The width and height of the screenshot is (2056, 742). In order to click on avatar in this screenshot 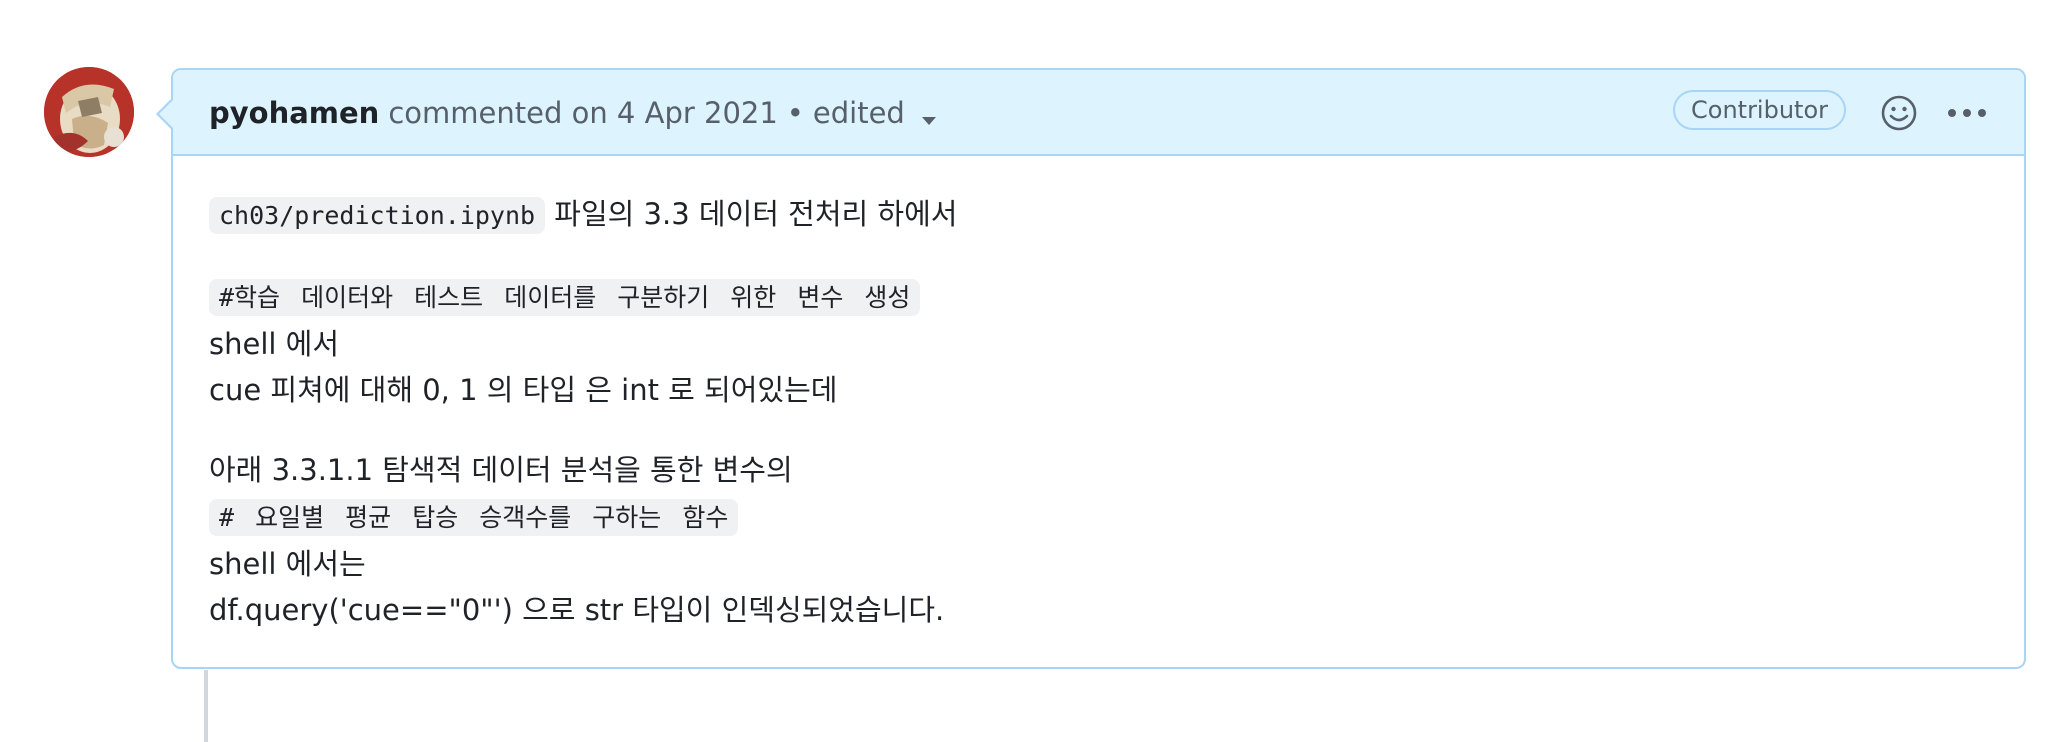, I will do `click(89, 112)`.